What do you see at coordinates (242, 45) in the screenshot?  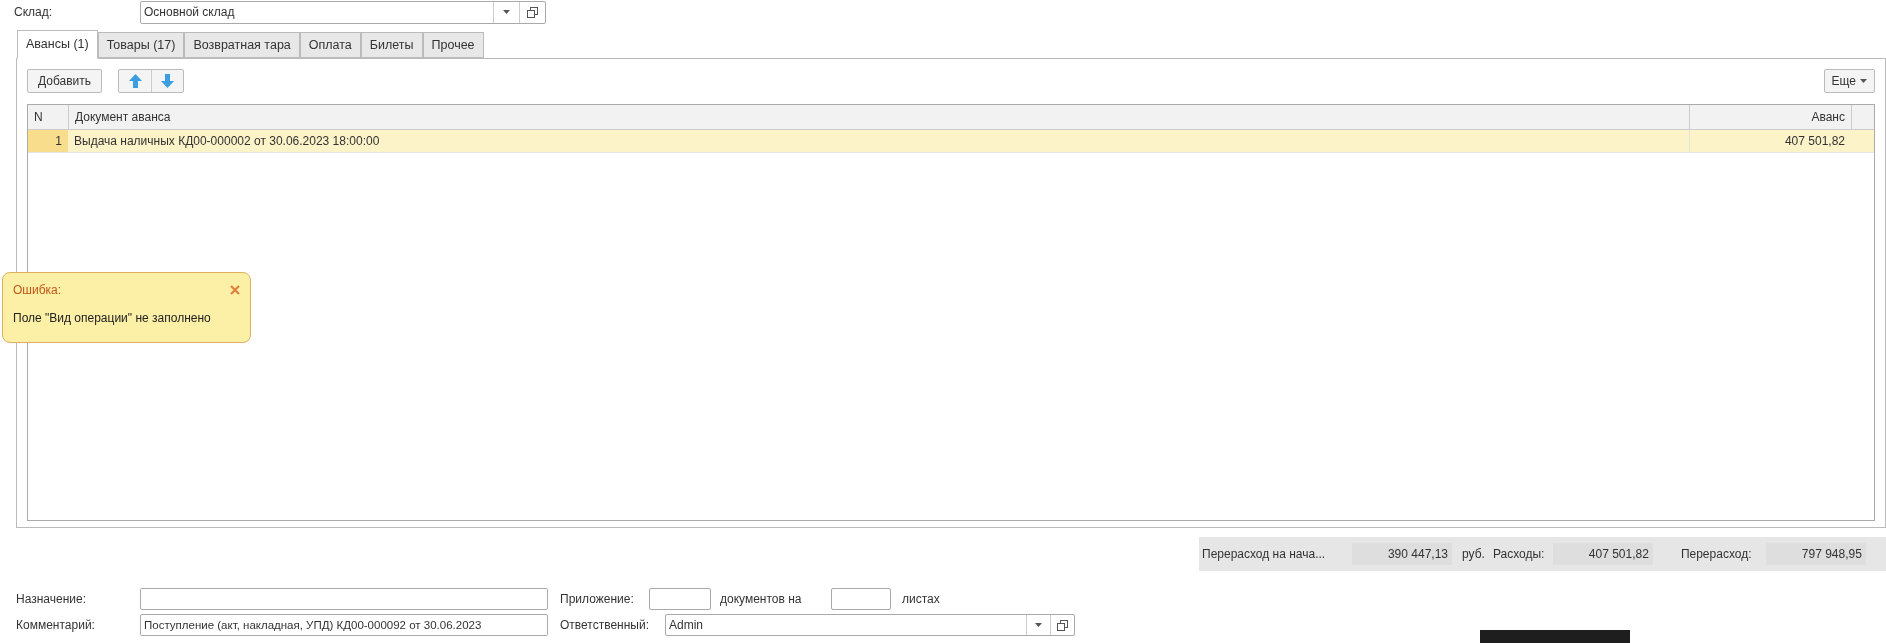 I see `tab: Возвратная тара` at bounding box center [242, 45].